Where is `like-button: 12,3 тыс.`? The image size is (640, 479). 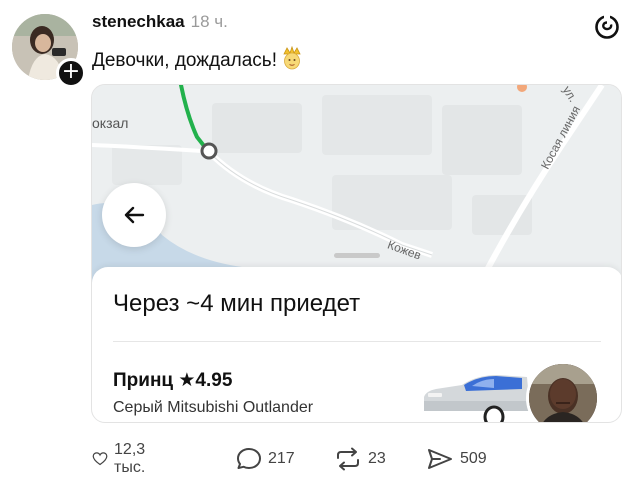 like-button: 12,3 тыс. is located at coordinates (123, 458).